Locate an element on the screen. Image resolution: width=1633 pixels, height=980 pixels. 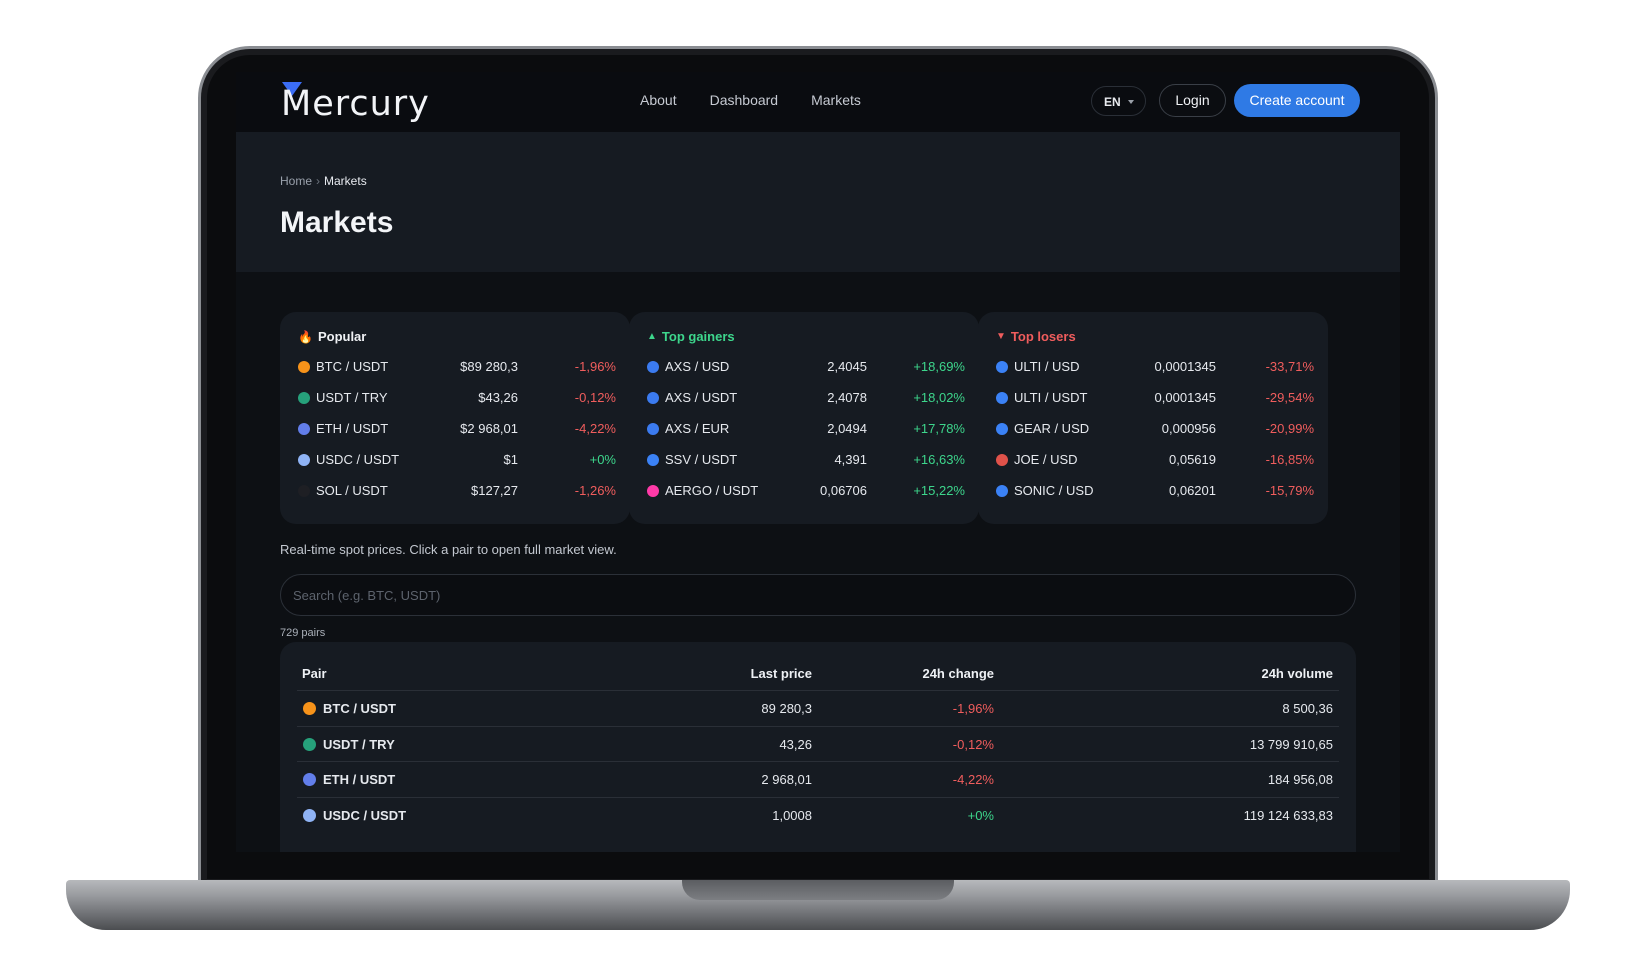
change-value: -4,22% is located at coordinates (595, 428).